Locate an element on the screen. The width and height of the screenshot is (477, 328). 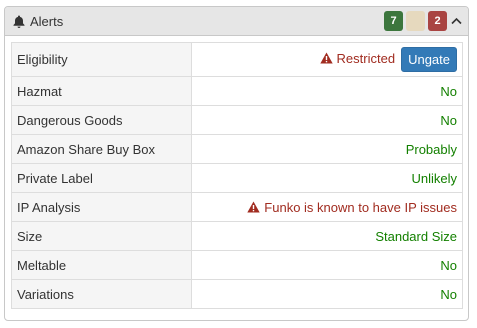
alert-value: Unlikely is located at coordinates (434, 178).